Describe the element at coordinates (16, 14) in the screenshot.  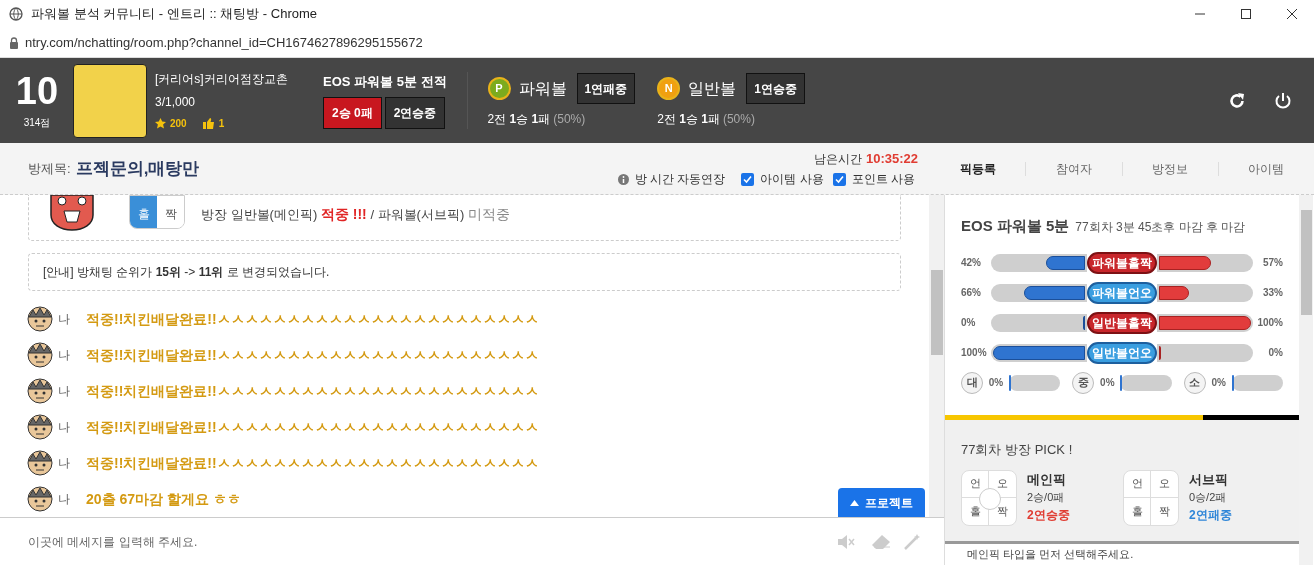
I see `globe-icon` at that location.